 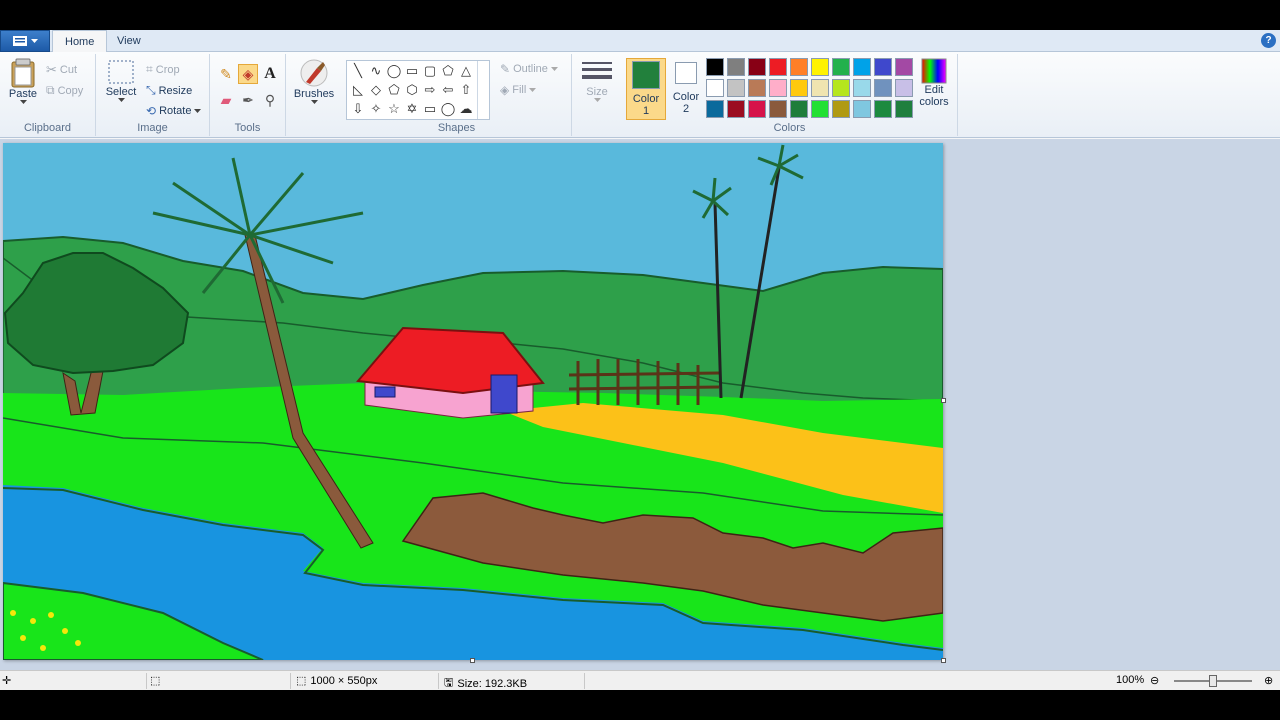 What do you see at coordinates (248, 74) in the screenshot?
I see `fill-tool: ◈` at bounding box center [248, 74].